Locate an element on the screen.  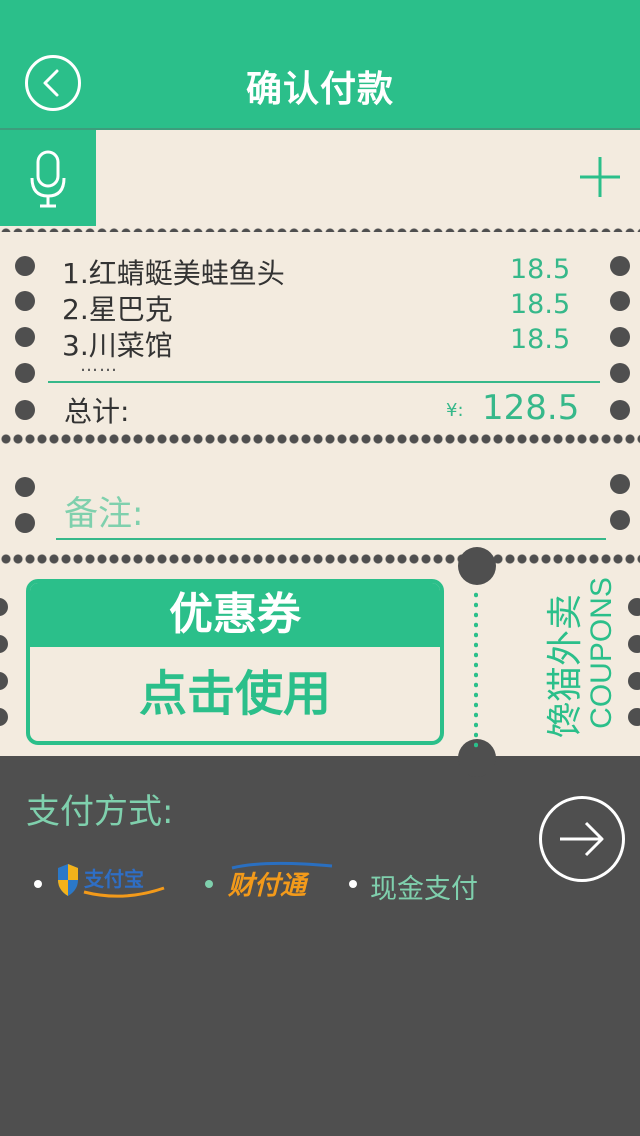
plus-icon is located at coordinates (600, 177).